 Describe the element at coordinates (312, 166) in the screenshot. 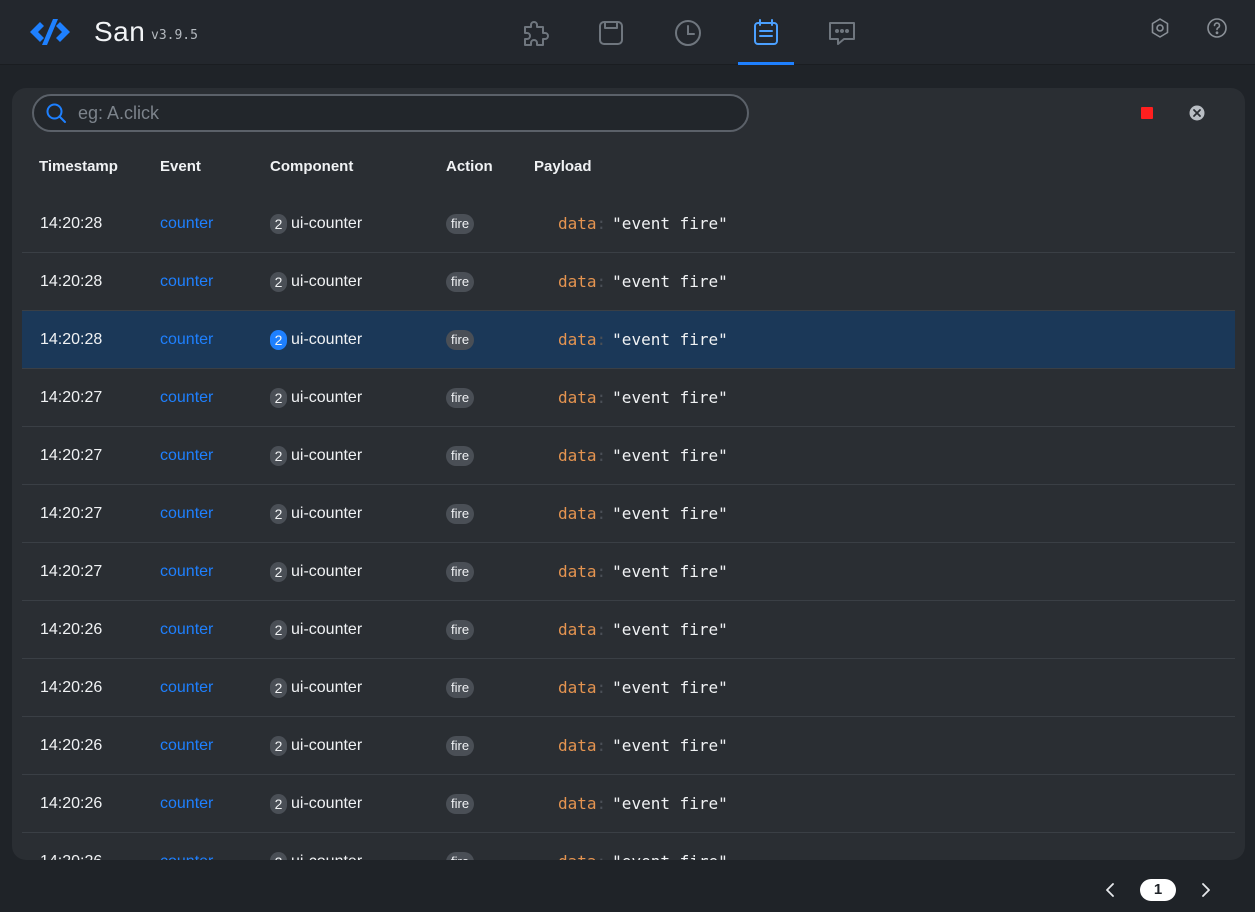

I see `header-component: Component` at that location.